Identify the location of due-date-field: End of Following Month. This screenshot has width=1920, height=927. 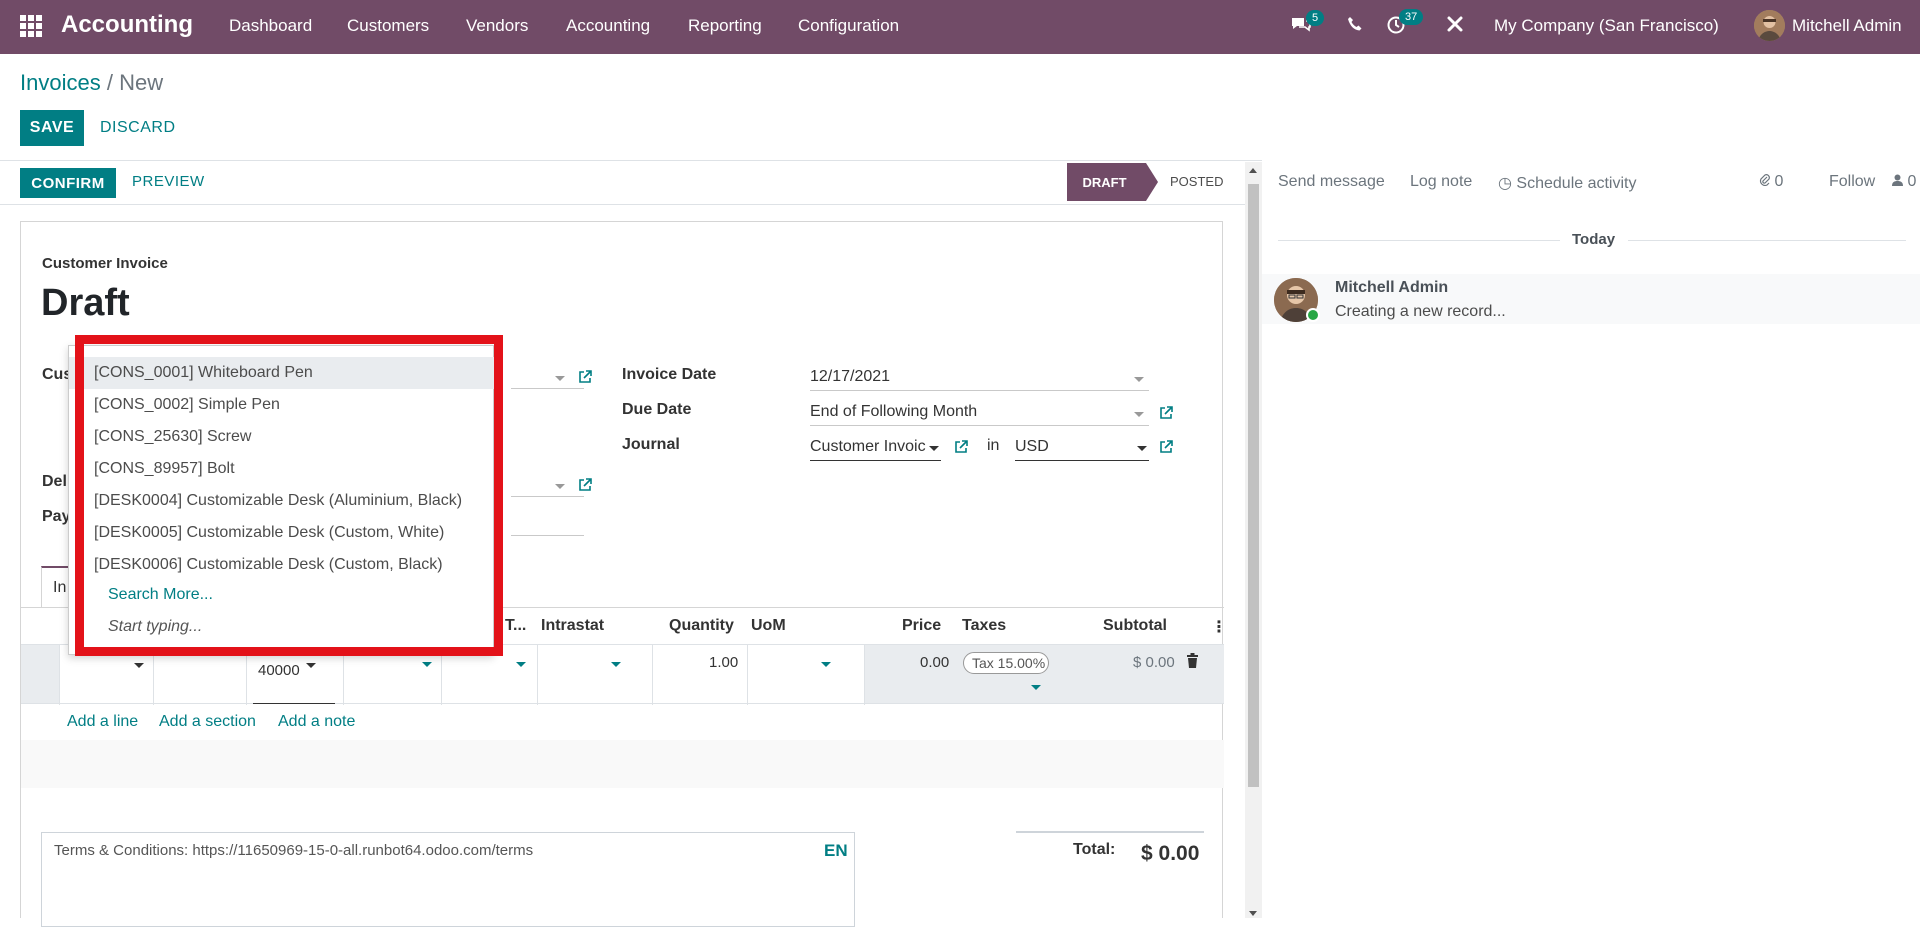
(893, 412).